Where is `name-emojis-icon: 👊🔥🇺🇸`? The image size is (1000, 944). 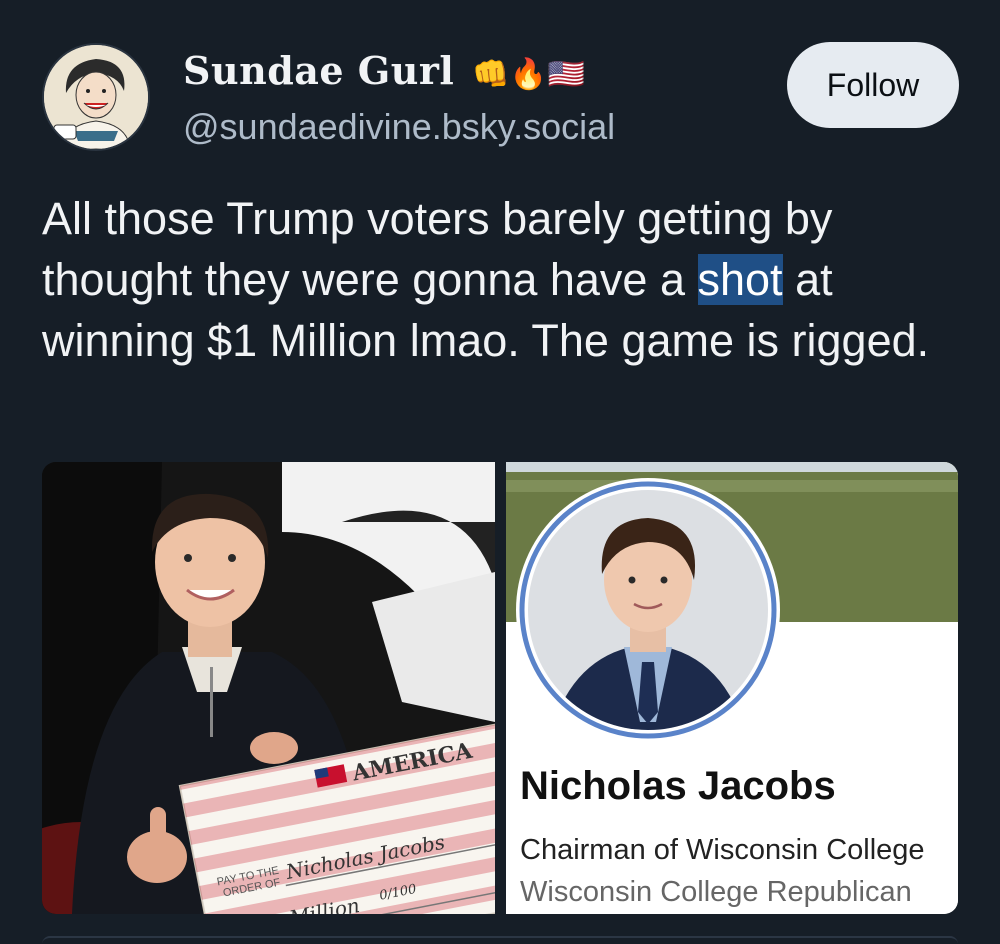
name-emojis-icon: 👊🔥🇺🇸 is located at coordinates (529, 74).